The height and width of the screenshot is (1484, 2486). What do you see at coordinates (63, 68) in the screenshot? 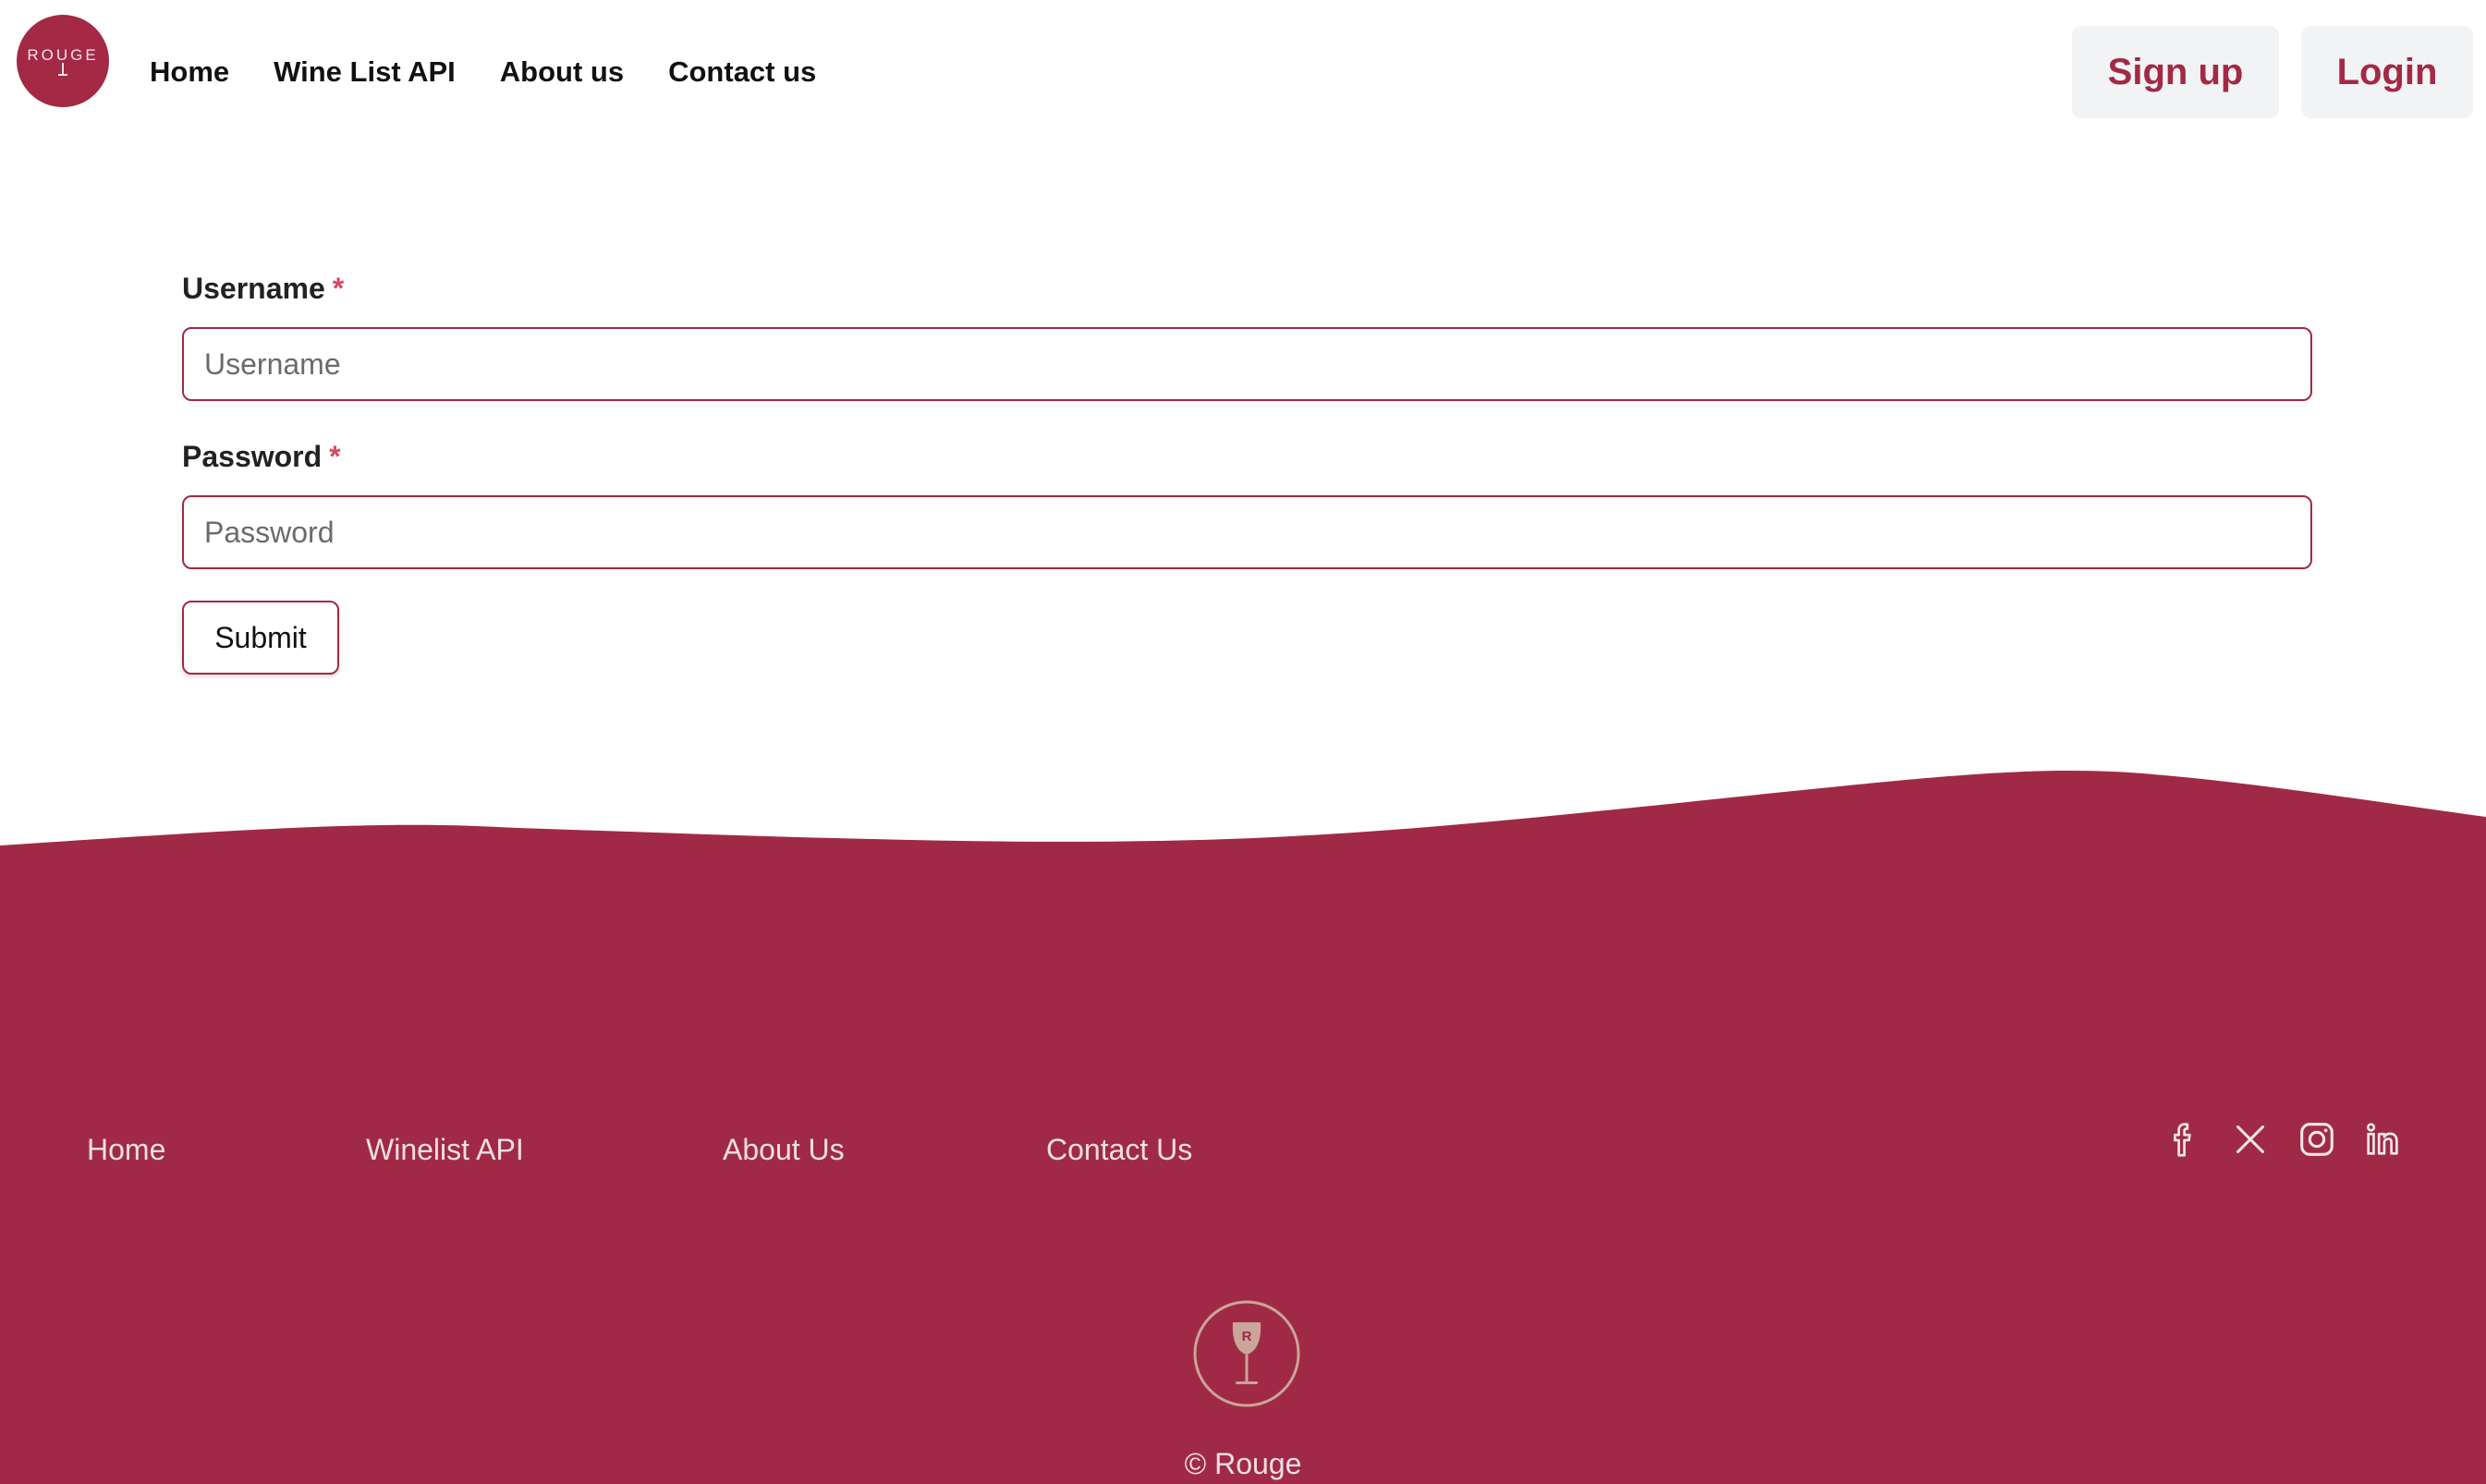
I see `logo-glass-stem` at bounding box center [63, 68].